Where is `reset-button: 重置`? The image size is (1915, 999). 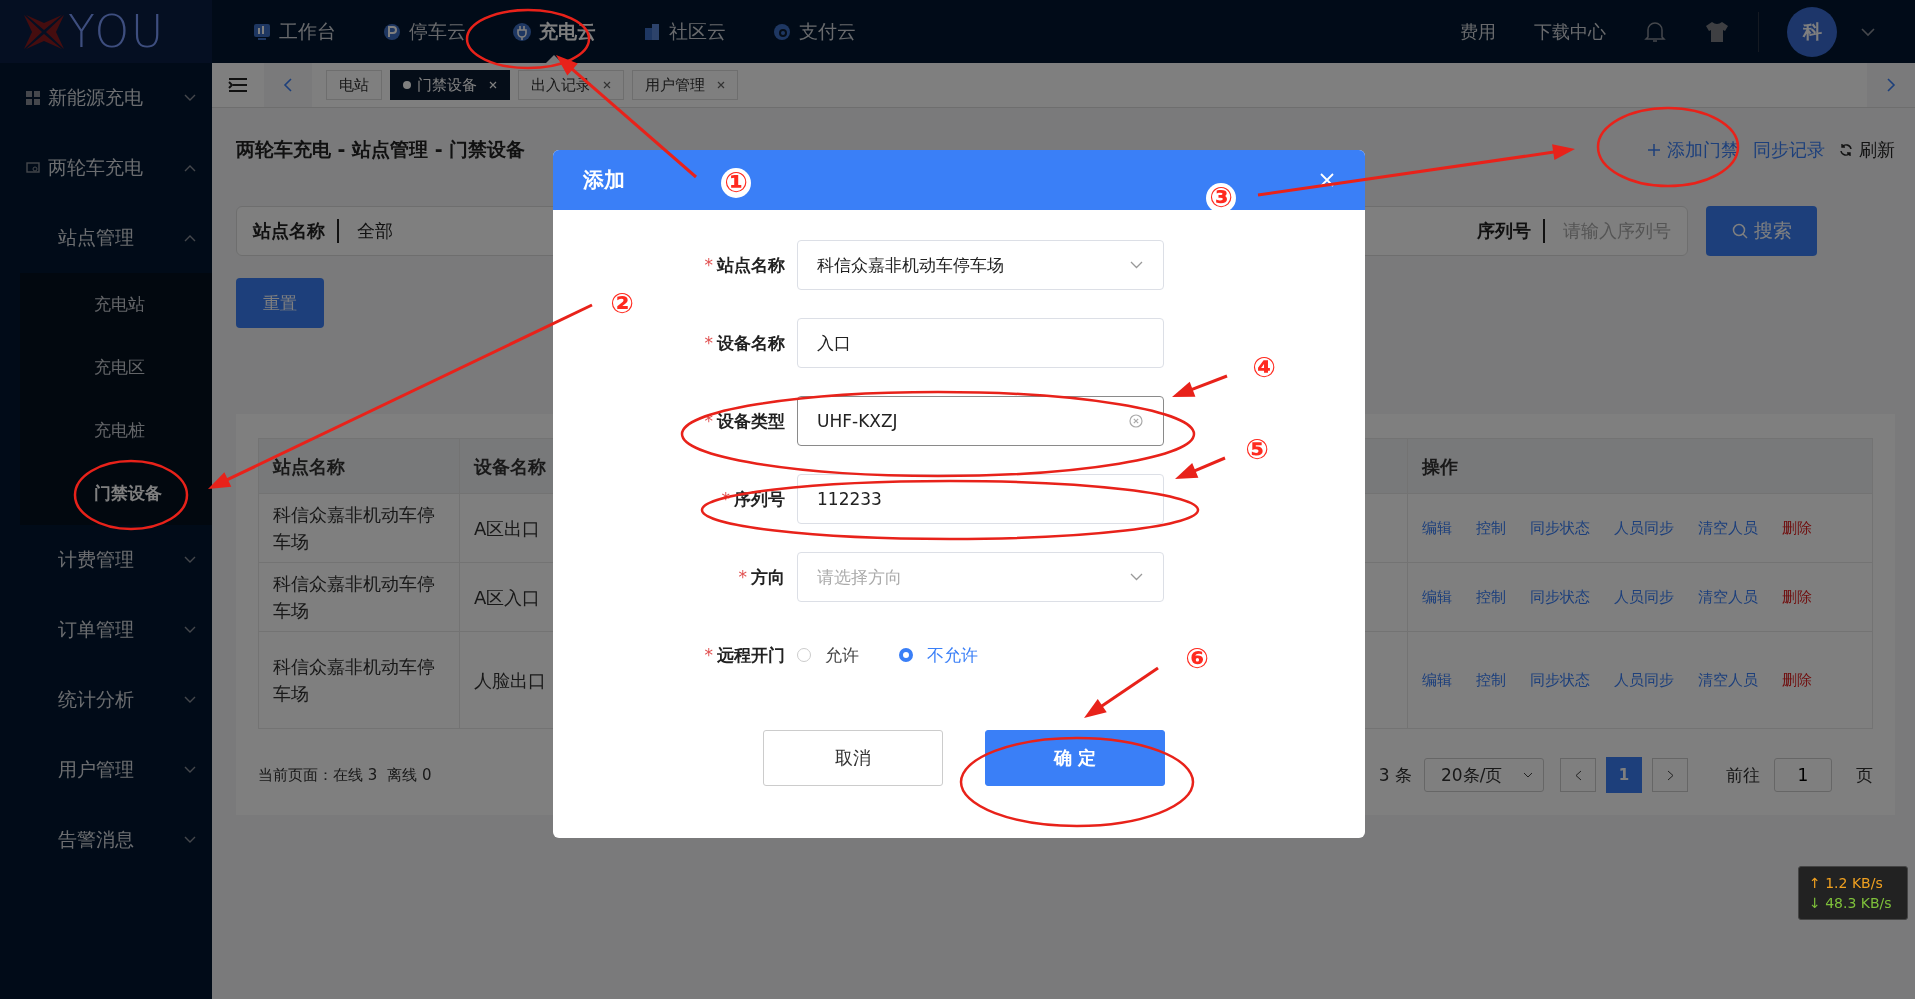
reset-button: 重置 is located at coordinates (280, 303).